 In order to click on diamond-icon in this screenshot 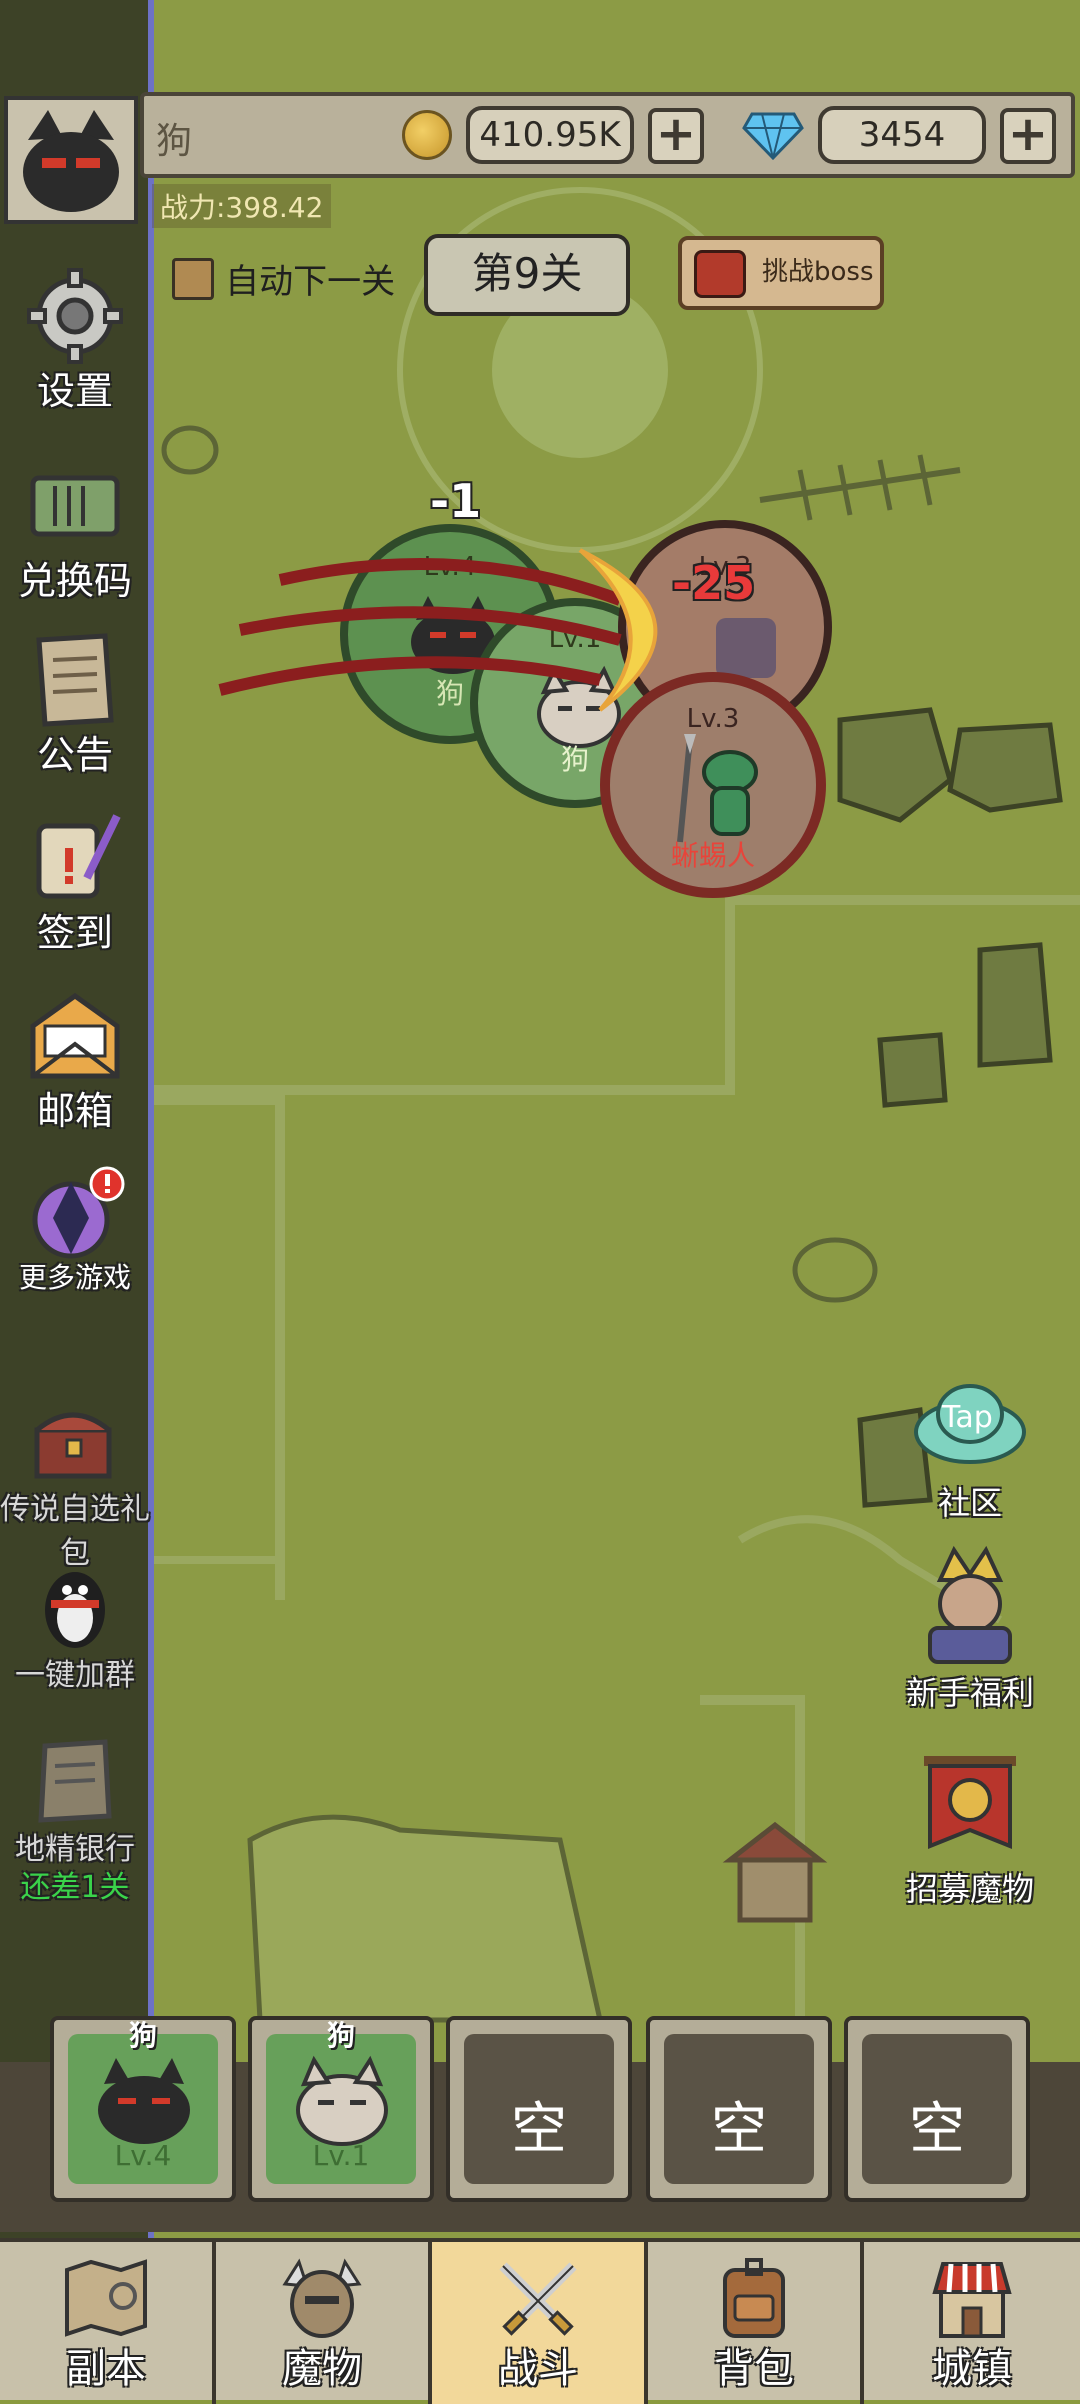, I will do `click(773, 136)`.